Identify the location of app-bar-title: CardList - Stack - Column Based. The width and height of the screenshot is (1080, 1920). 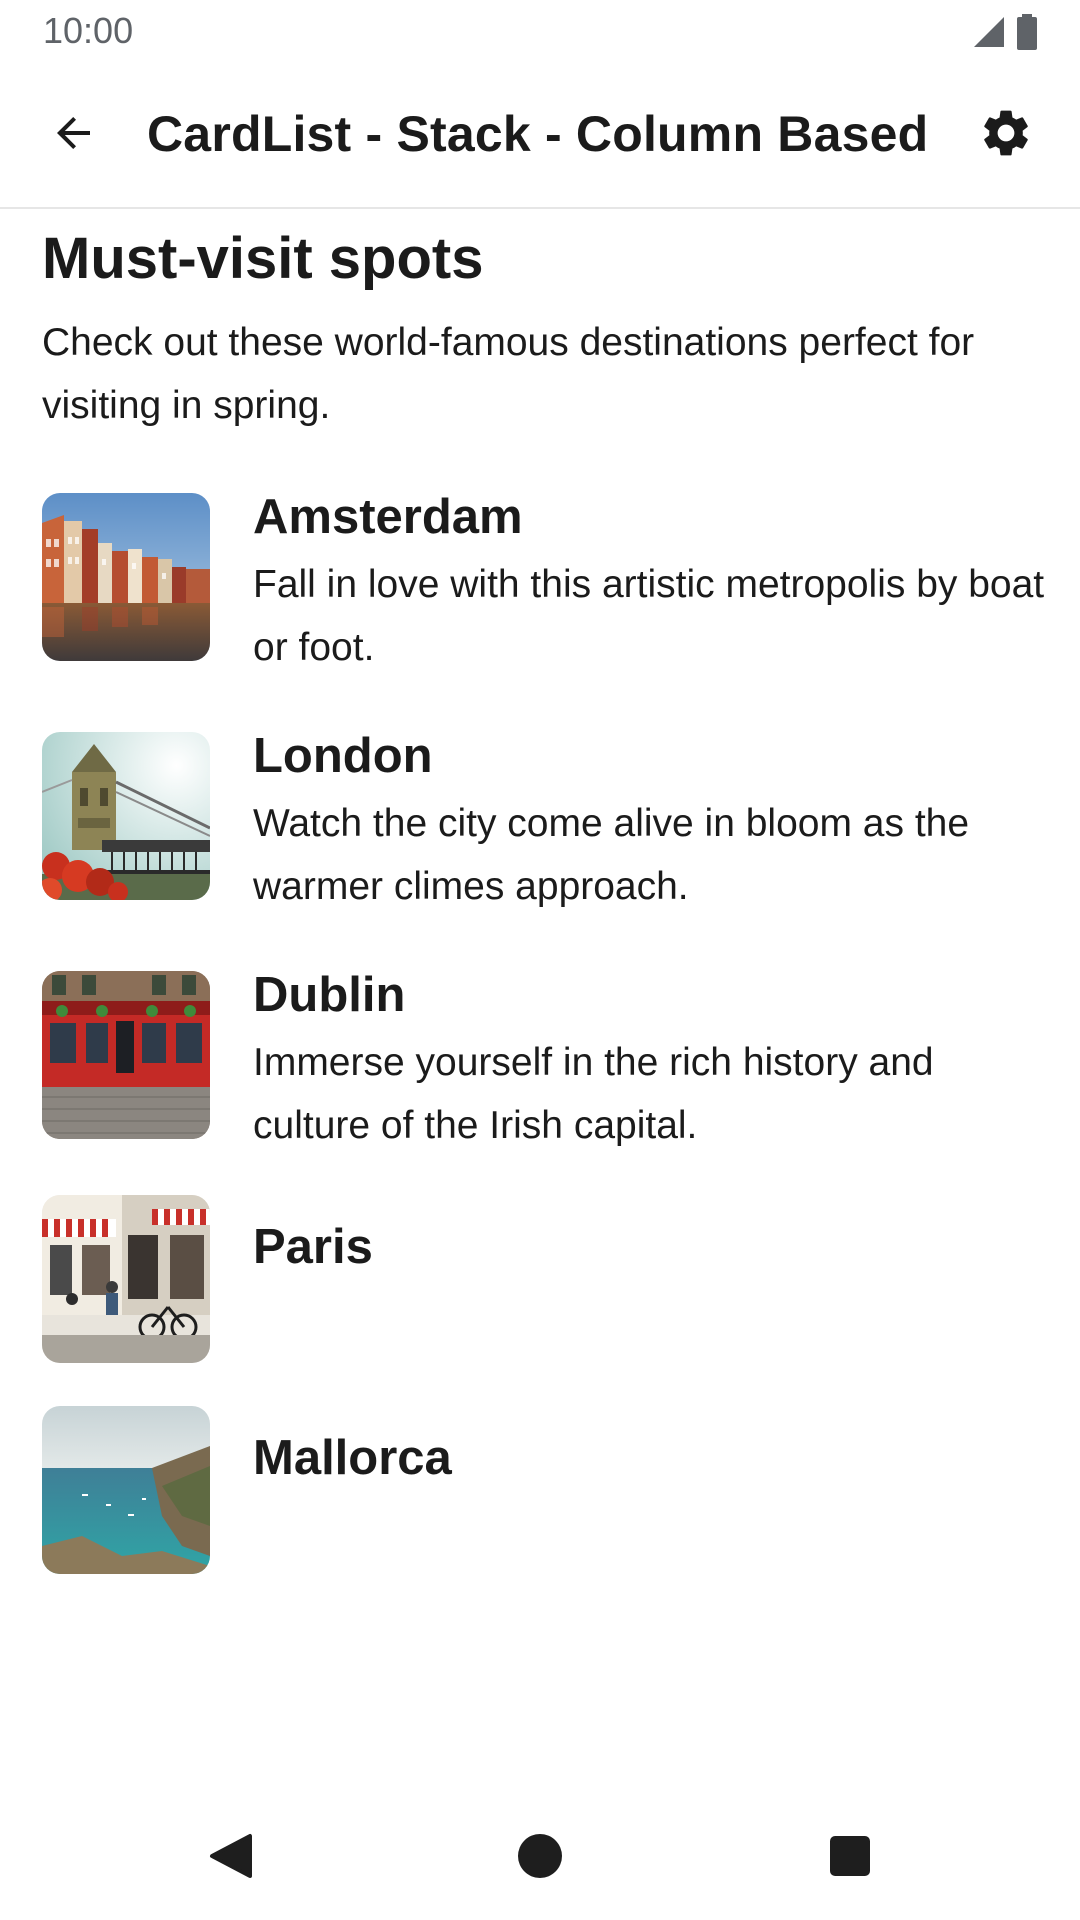
(538, 134).